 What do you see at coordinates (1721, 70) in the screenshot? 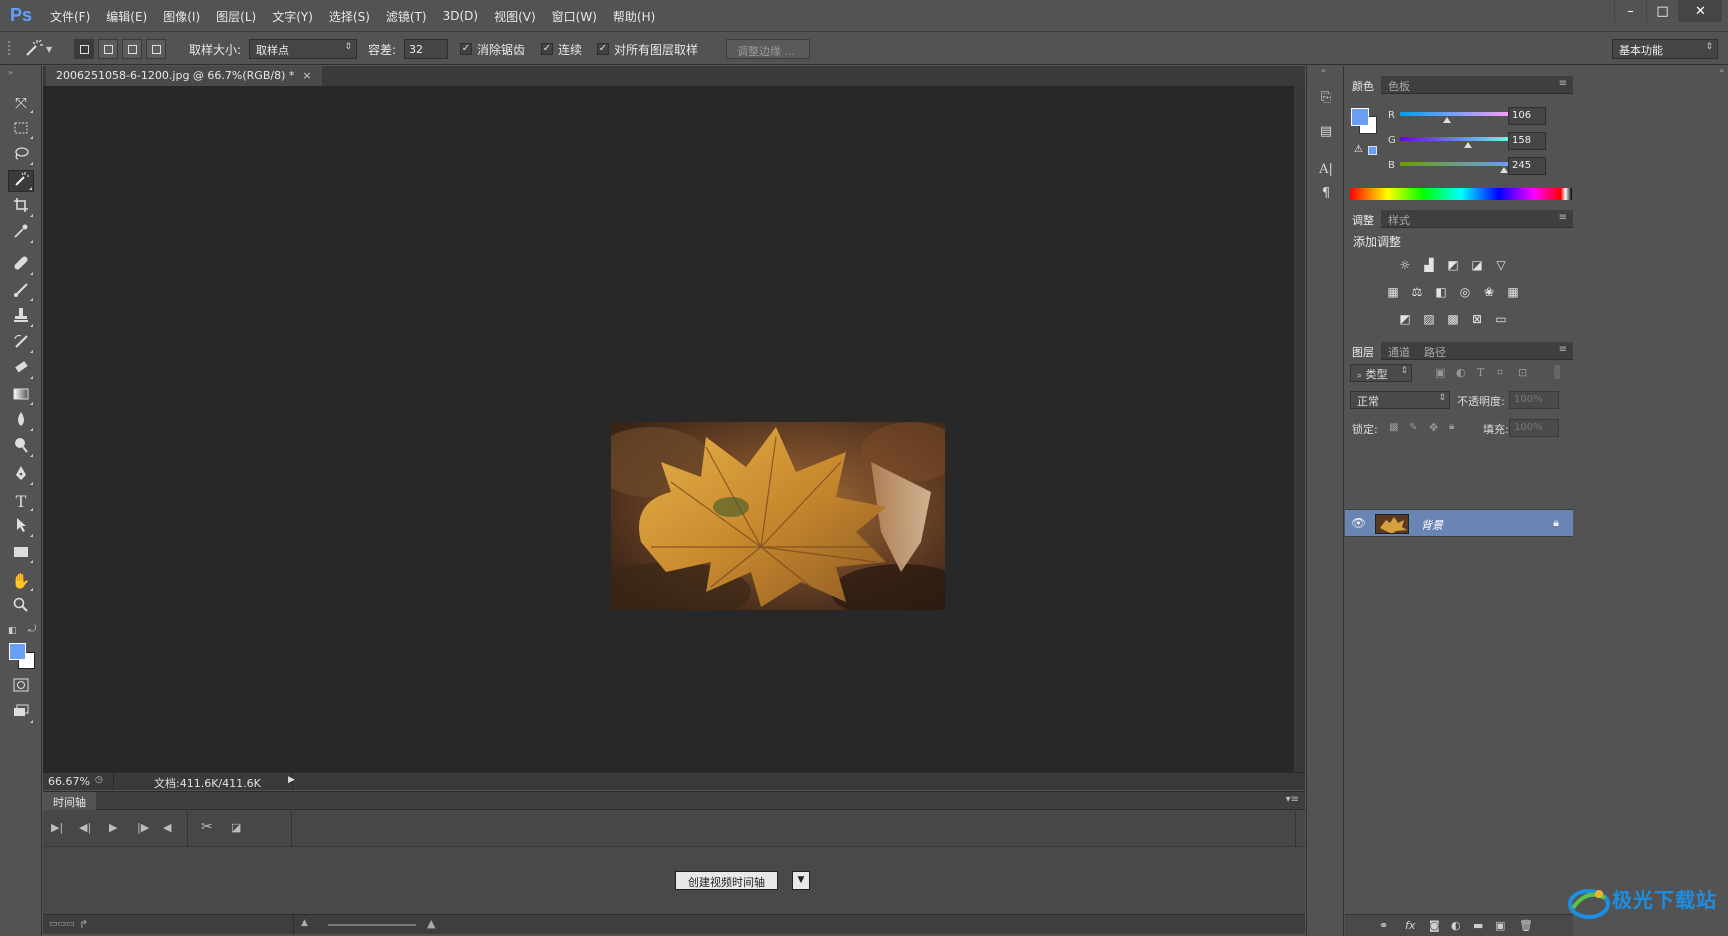
I see `collapse-panels-icon: »` at bounding box center [1721, 70].